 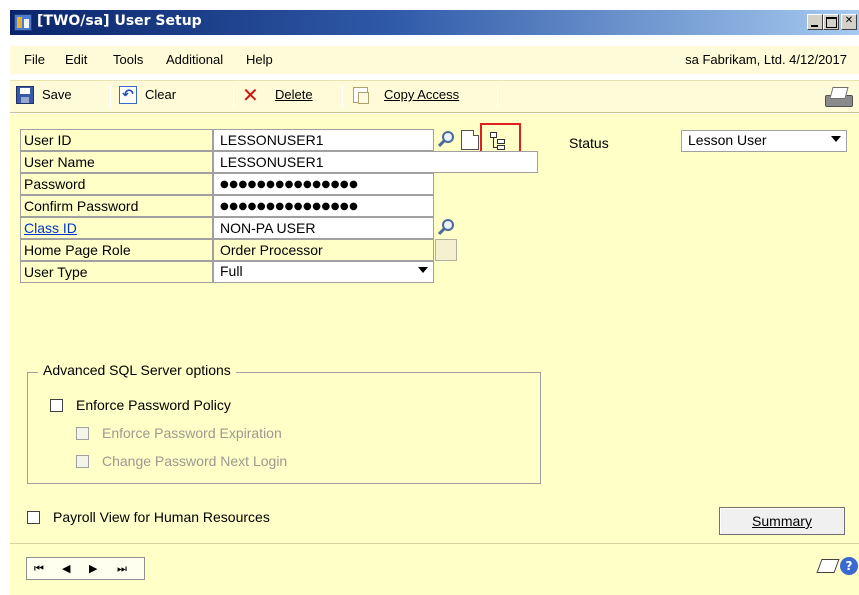 What do you see at coordinates (56, 405) in the screenshot?
I see `enforce-password-policy-checkbox` at bounding box center [56, 405].